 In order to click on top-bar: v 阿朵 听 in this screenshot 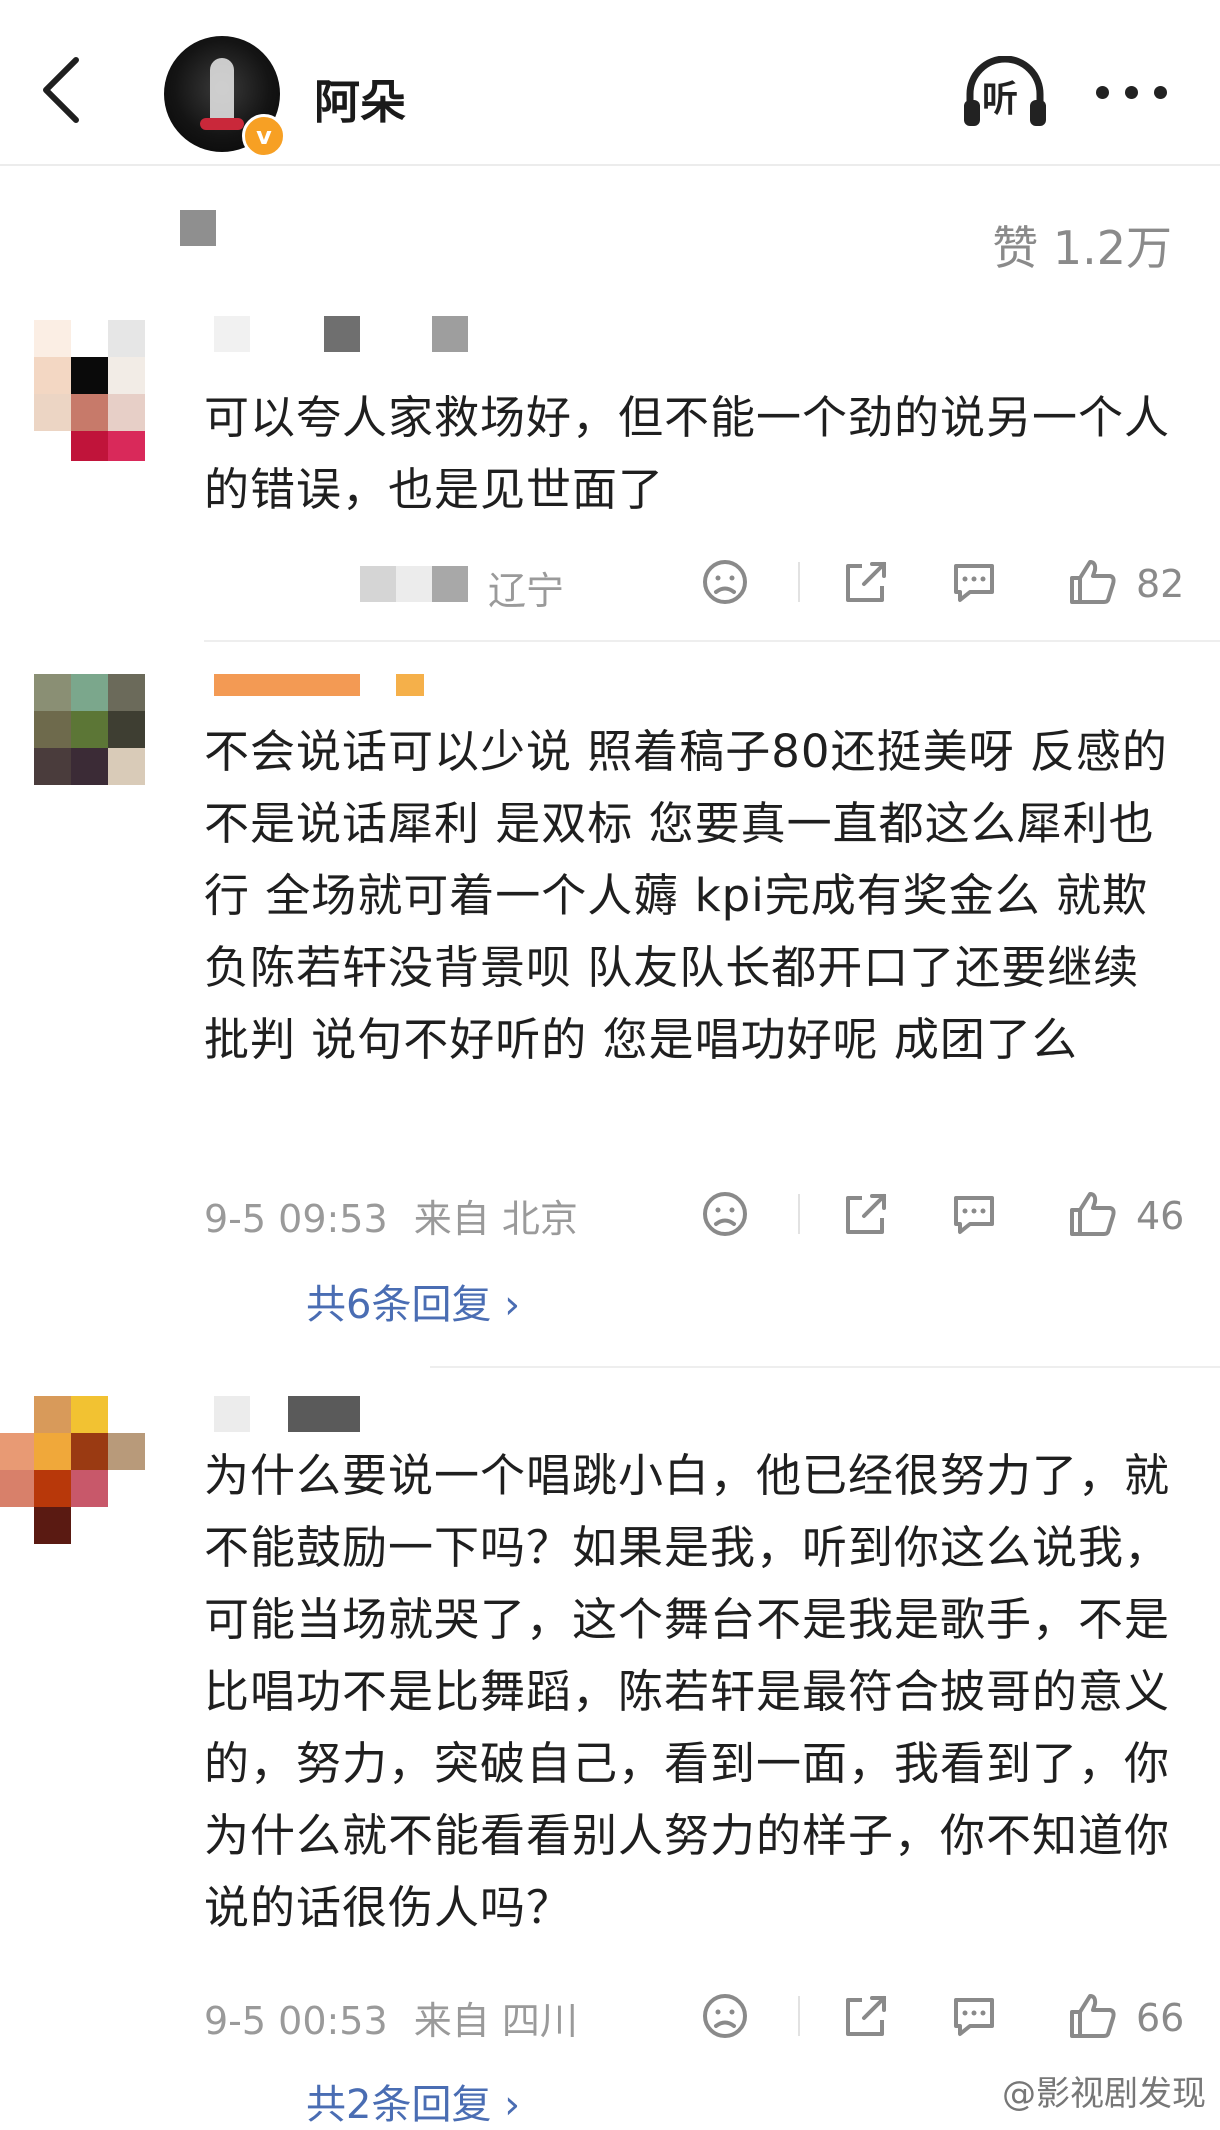, I will do `click(610, 83)`.